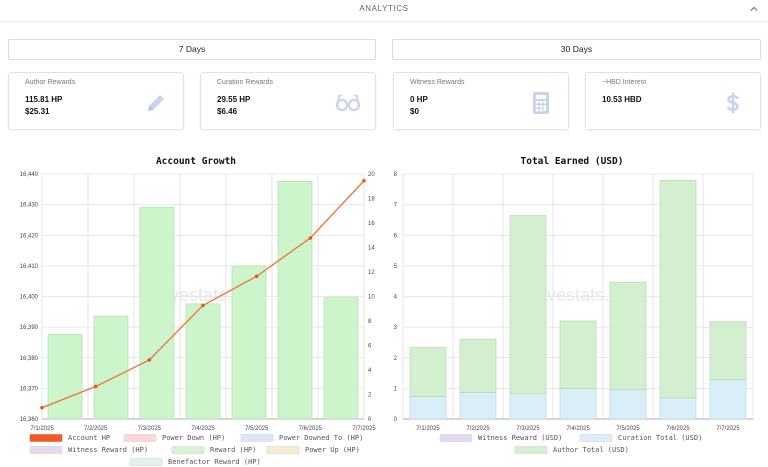 This screenshot has height=467, width=768. I want to click on y-tick-label: 8, so click(396, 175).